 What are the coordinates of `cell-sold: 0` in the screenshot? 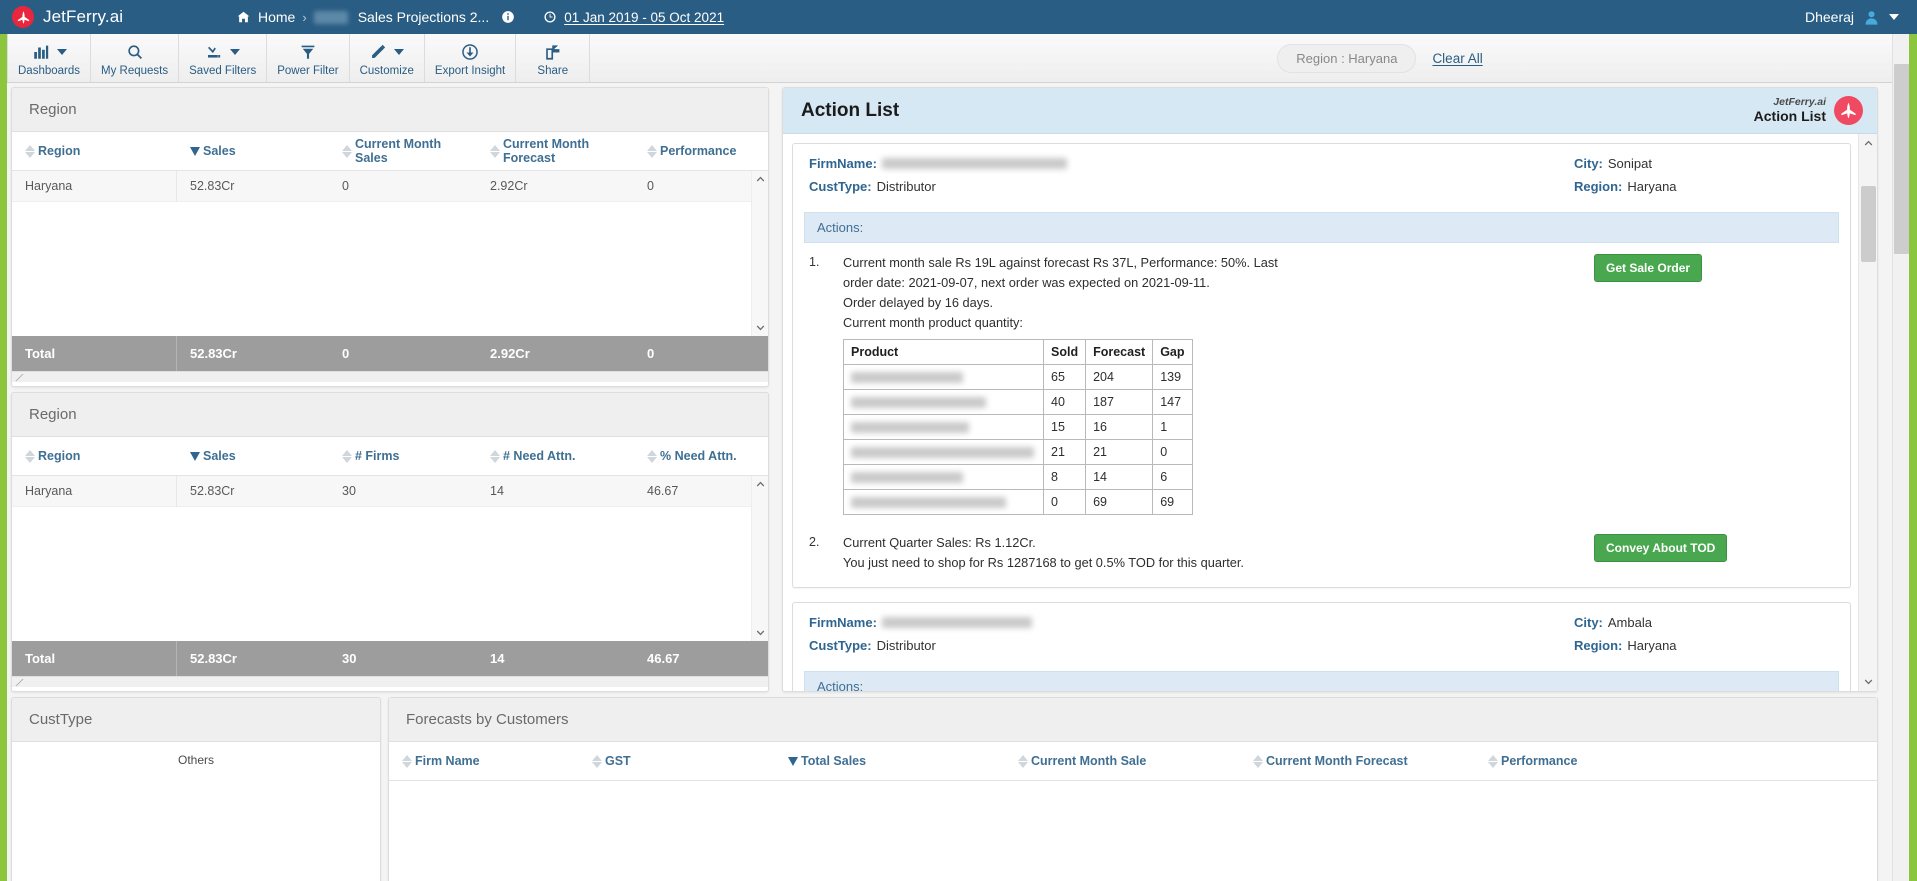 It's located at (1064, 502).